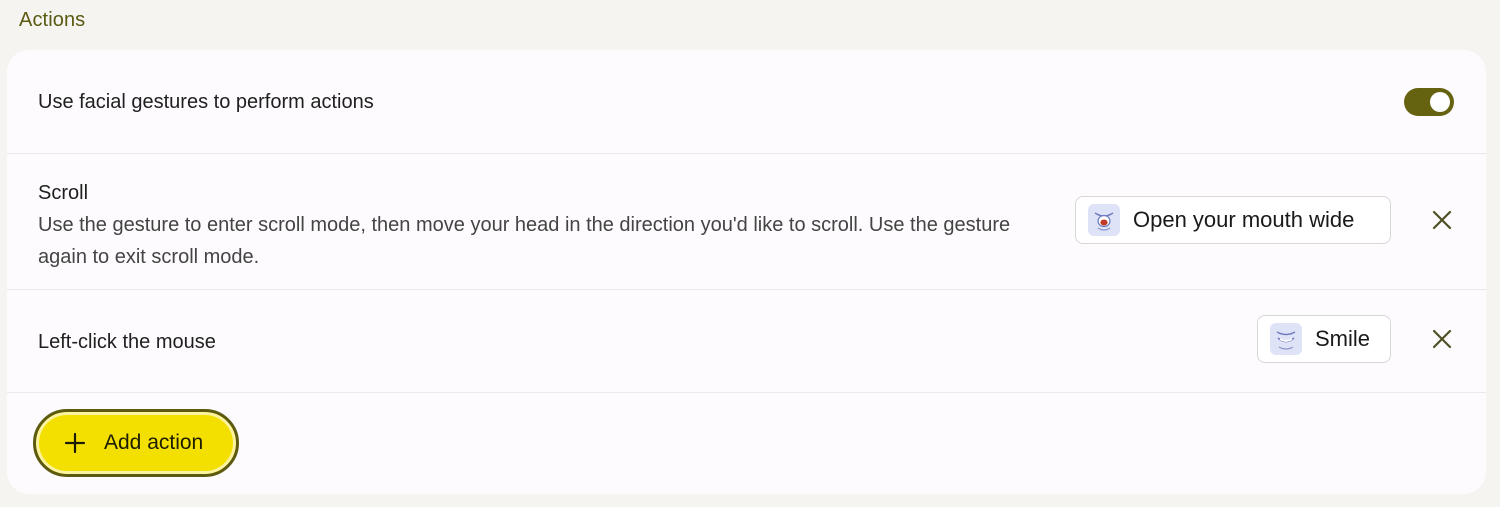 This screenshot has height=507, width=1500. What do you see at coordinates (1286, 339) in the screenshot?
I see `smile-face-icon` at bounding box center [1286, 339].